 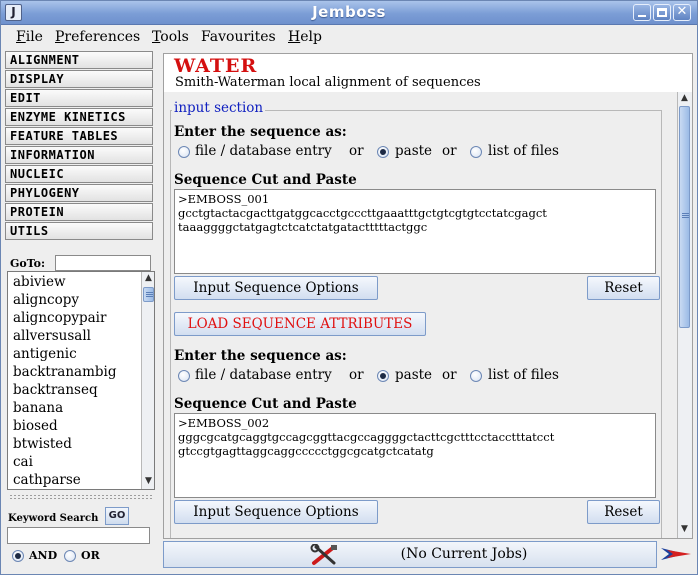 What do you see at coordinates (349, 37) in the screenshot?
I see `menu-bar: File Preferences Tools Favourites Help` at bounding box center [349, 37].